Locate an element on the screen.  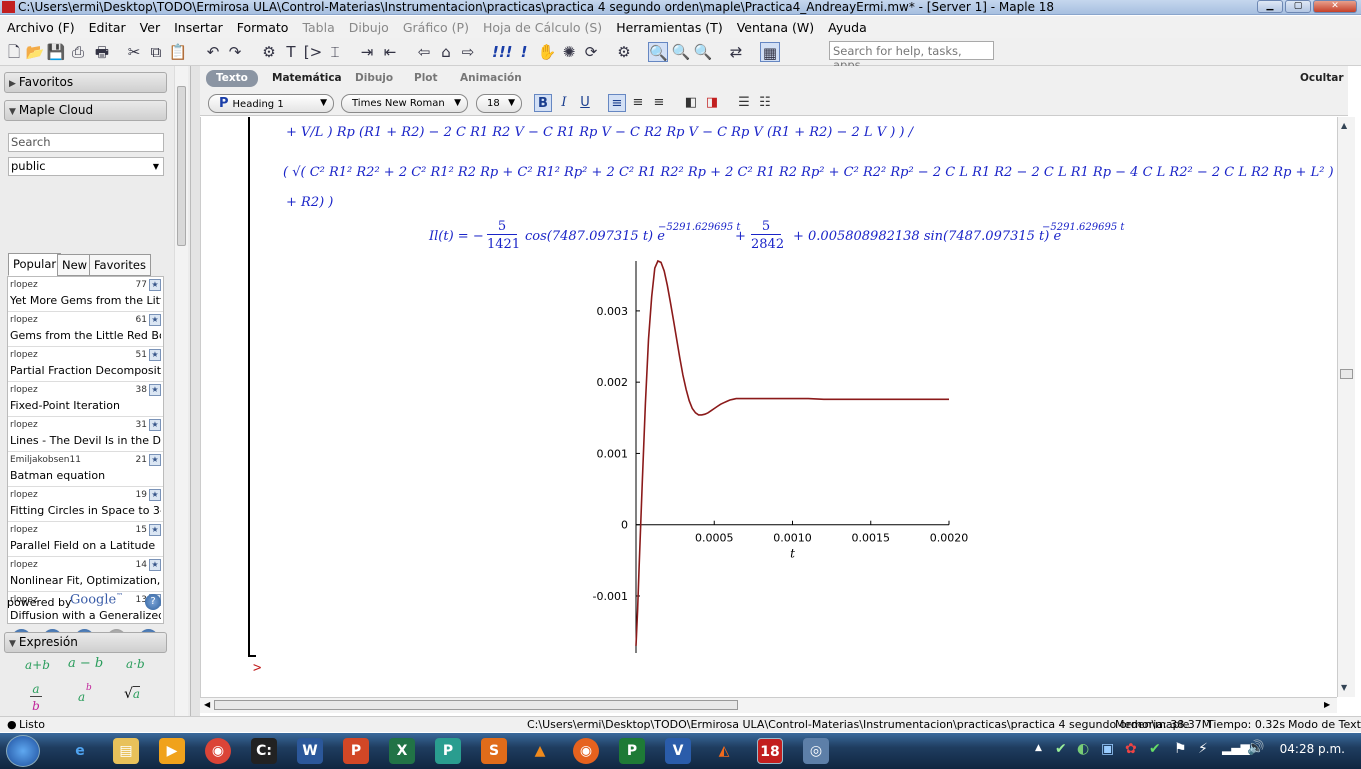
cut-icon: ✂ is located at coordinates (134, 52).